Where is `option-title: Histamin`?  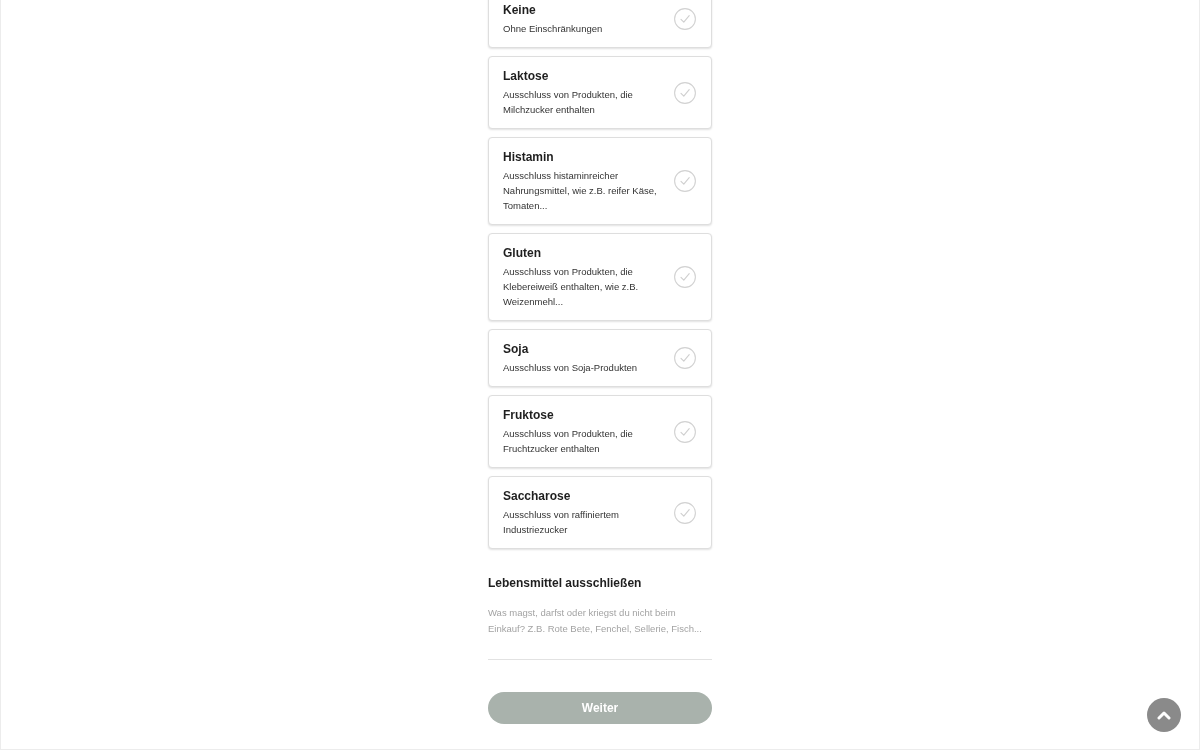 option-title: Histamin is located at coordinates (529, 157).